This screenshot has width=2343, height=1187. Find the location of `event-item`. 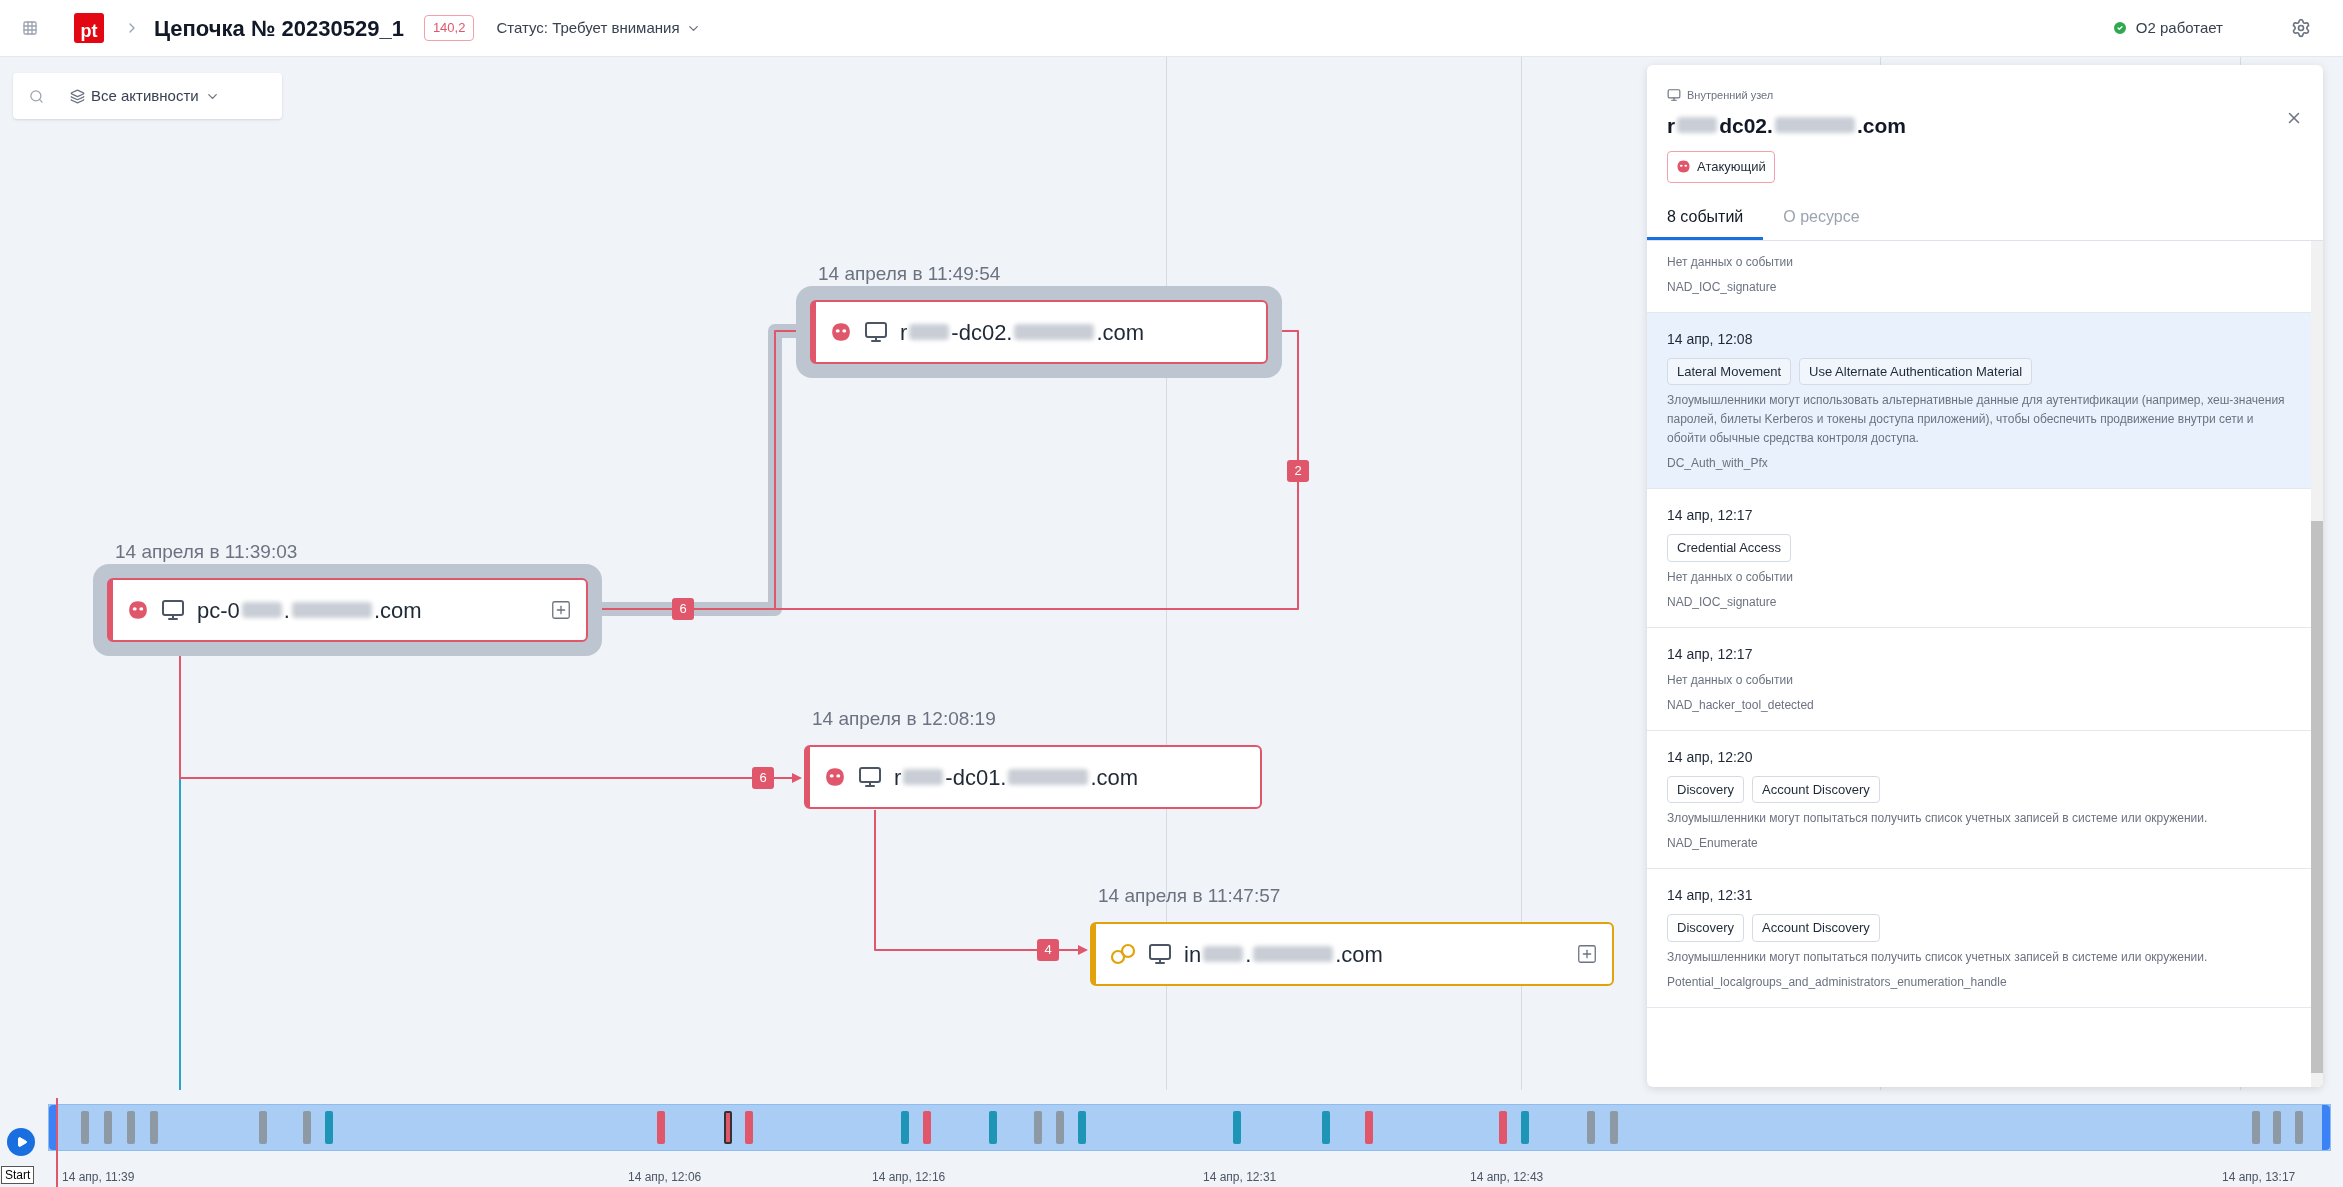

event-item is located at coordinates (1979, 400).